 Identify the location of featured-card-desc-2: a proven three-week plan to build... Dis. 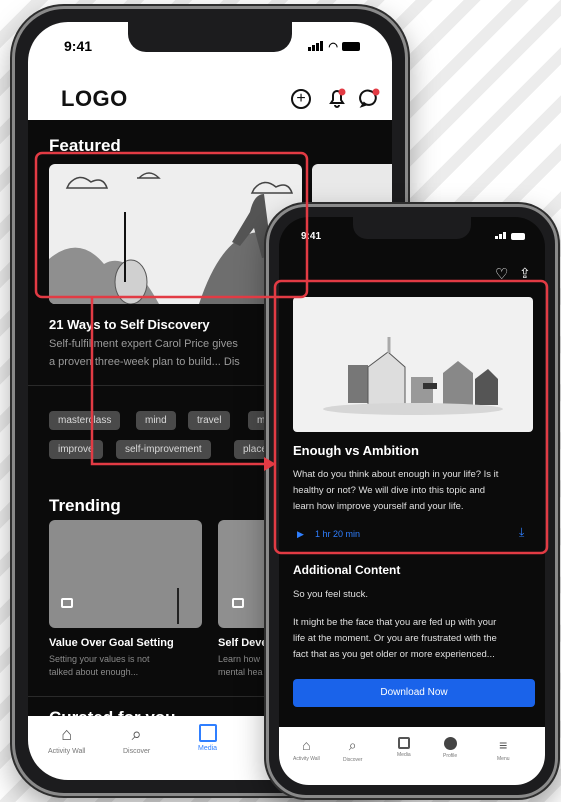
(144, 362).